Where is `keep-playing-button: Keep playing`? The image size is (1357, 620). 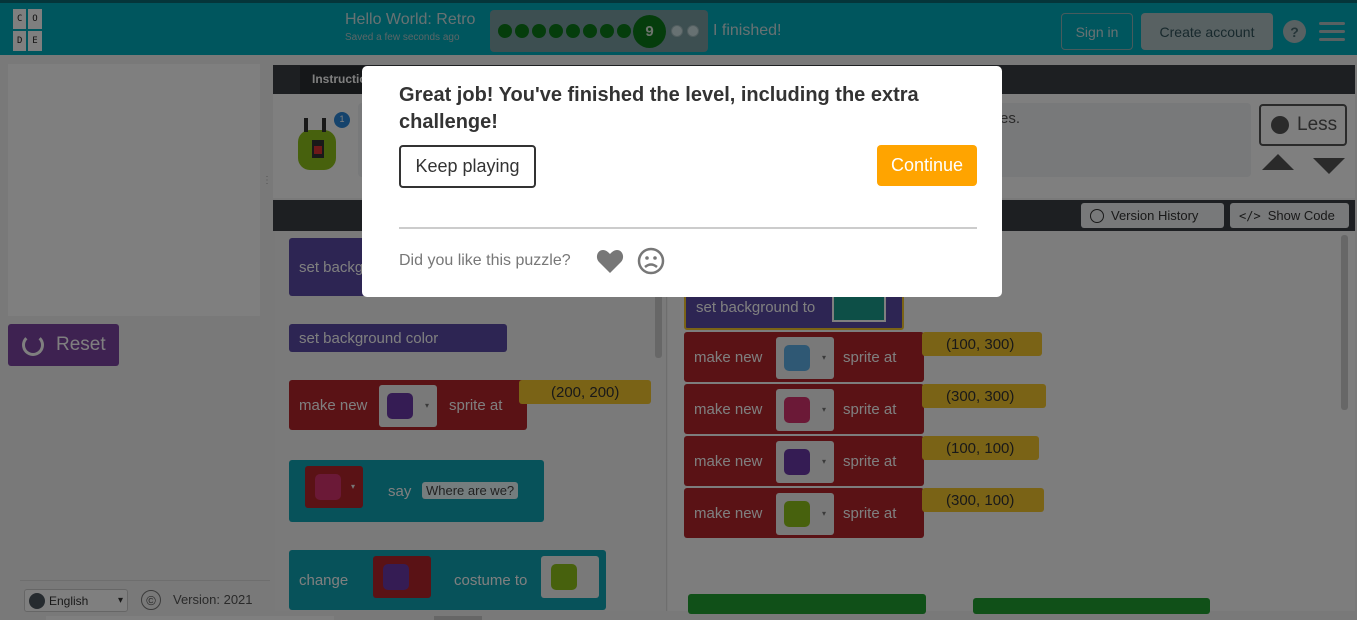 keep-playing-button: Keep playing is located at coordinates (467, 166).